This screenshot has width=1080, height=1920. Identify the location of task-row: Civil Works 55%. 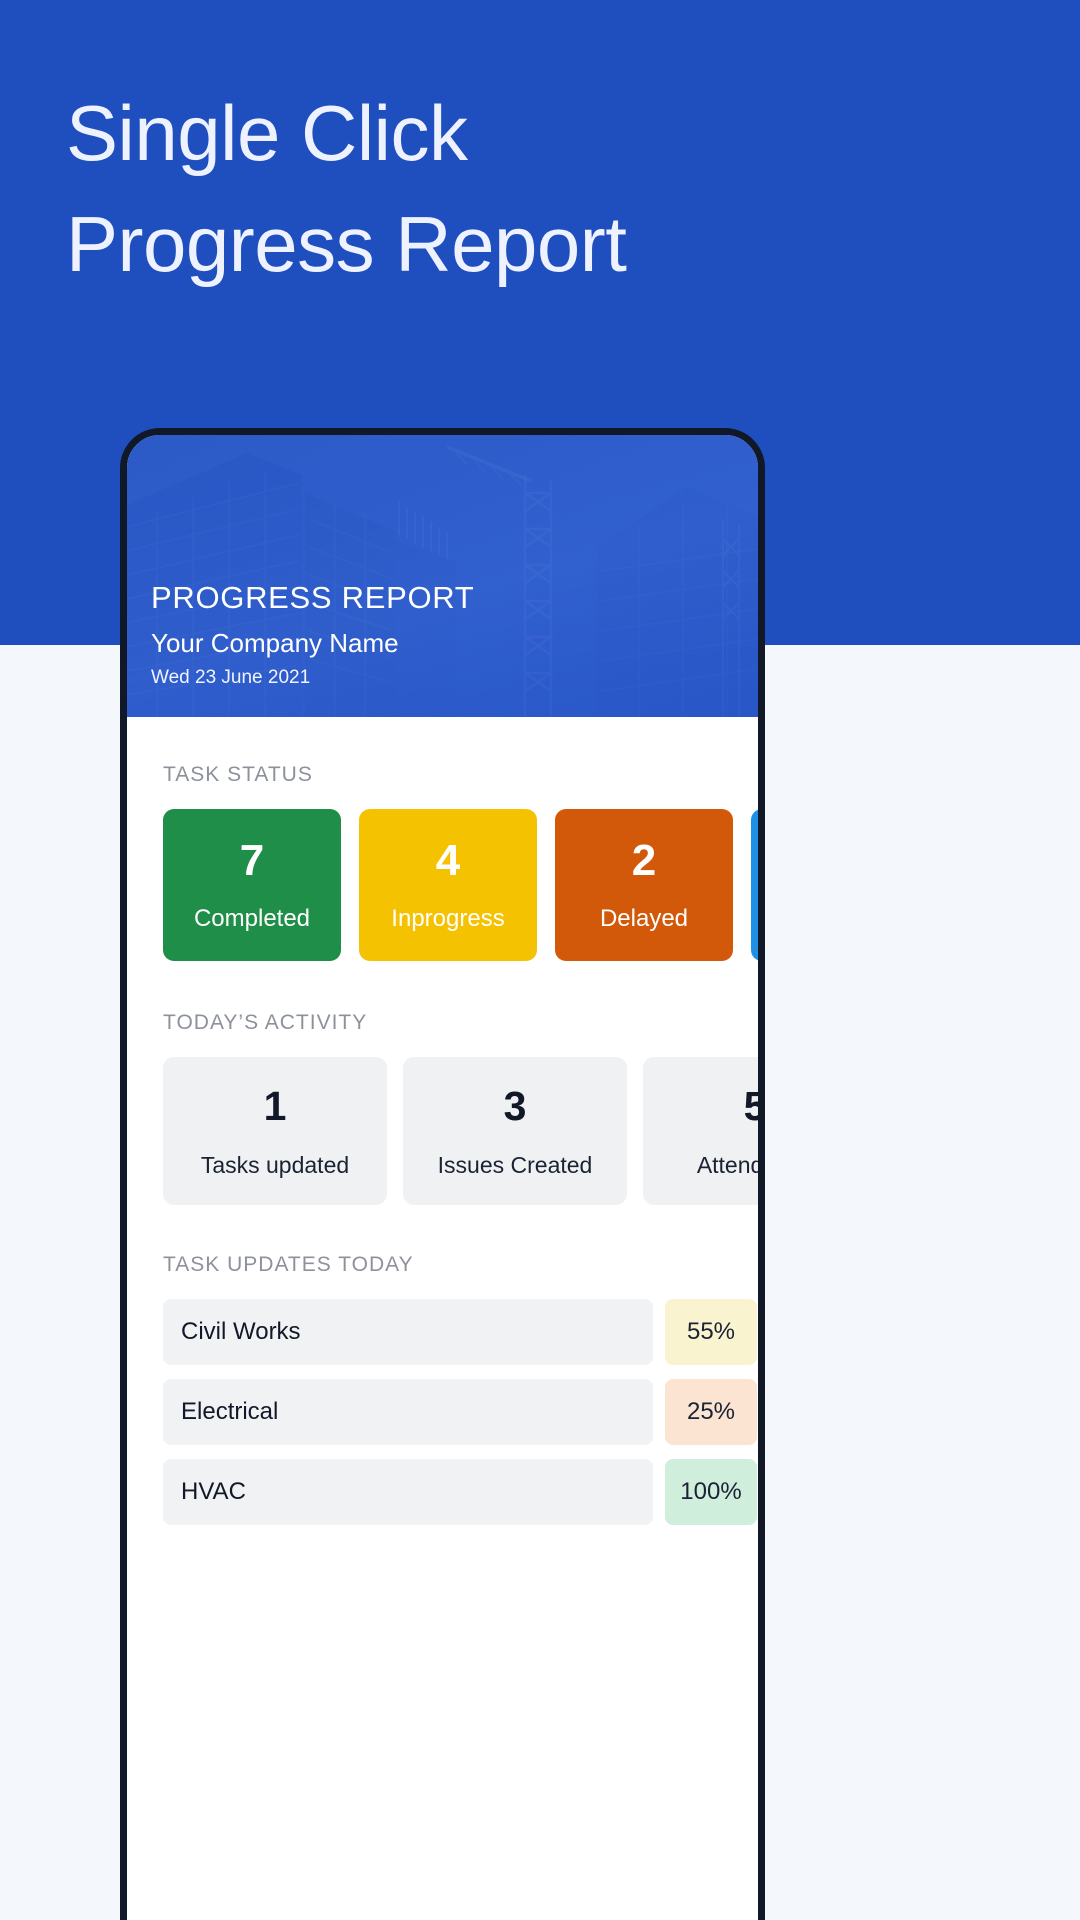
(460, 1332).